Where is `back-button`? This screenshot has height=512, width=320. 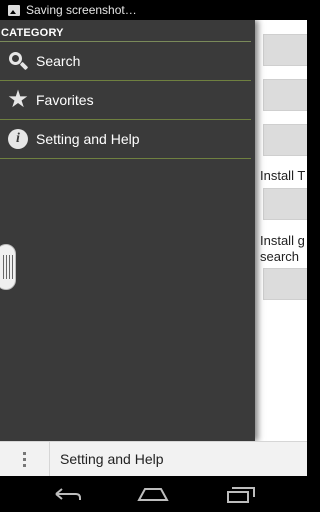 back-button is located at coordinates (68, 494).